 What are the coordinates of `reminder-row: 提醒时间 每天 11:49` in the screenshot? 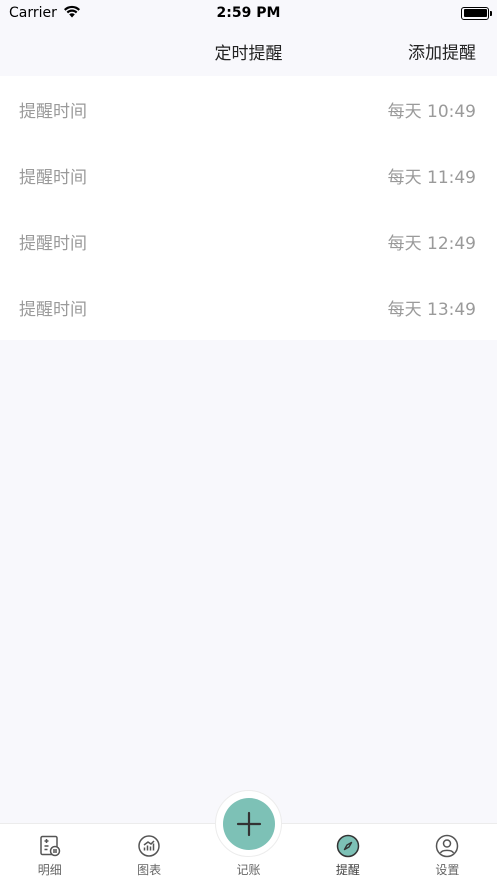 It's located at (248, 175).